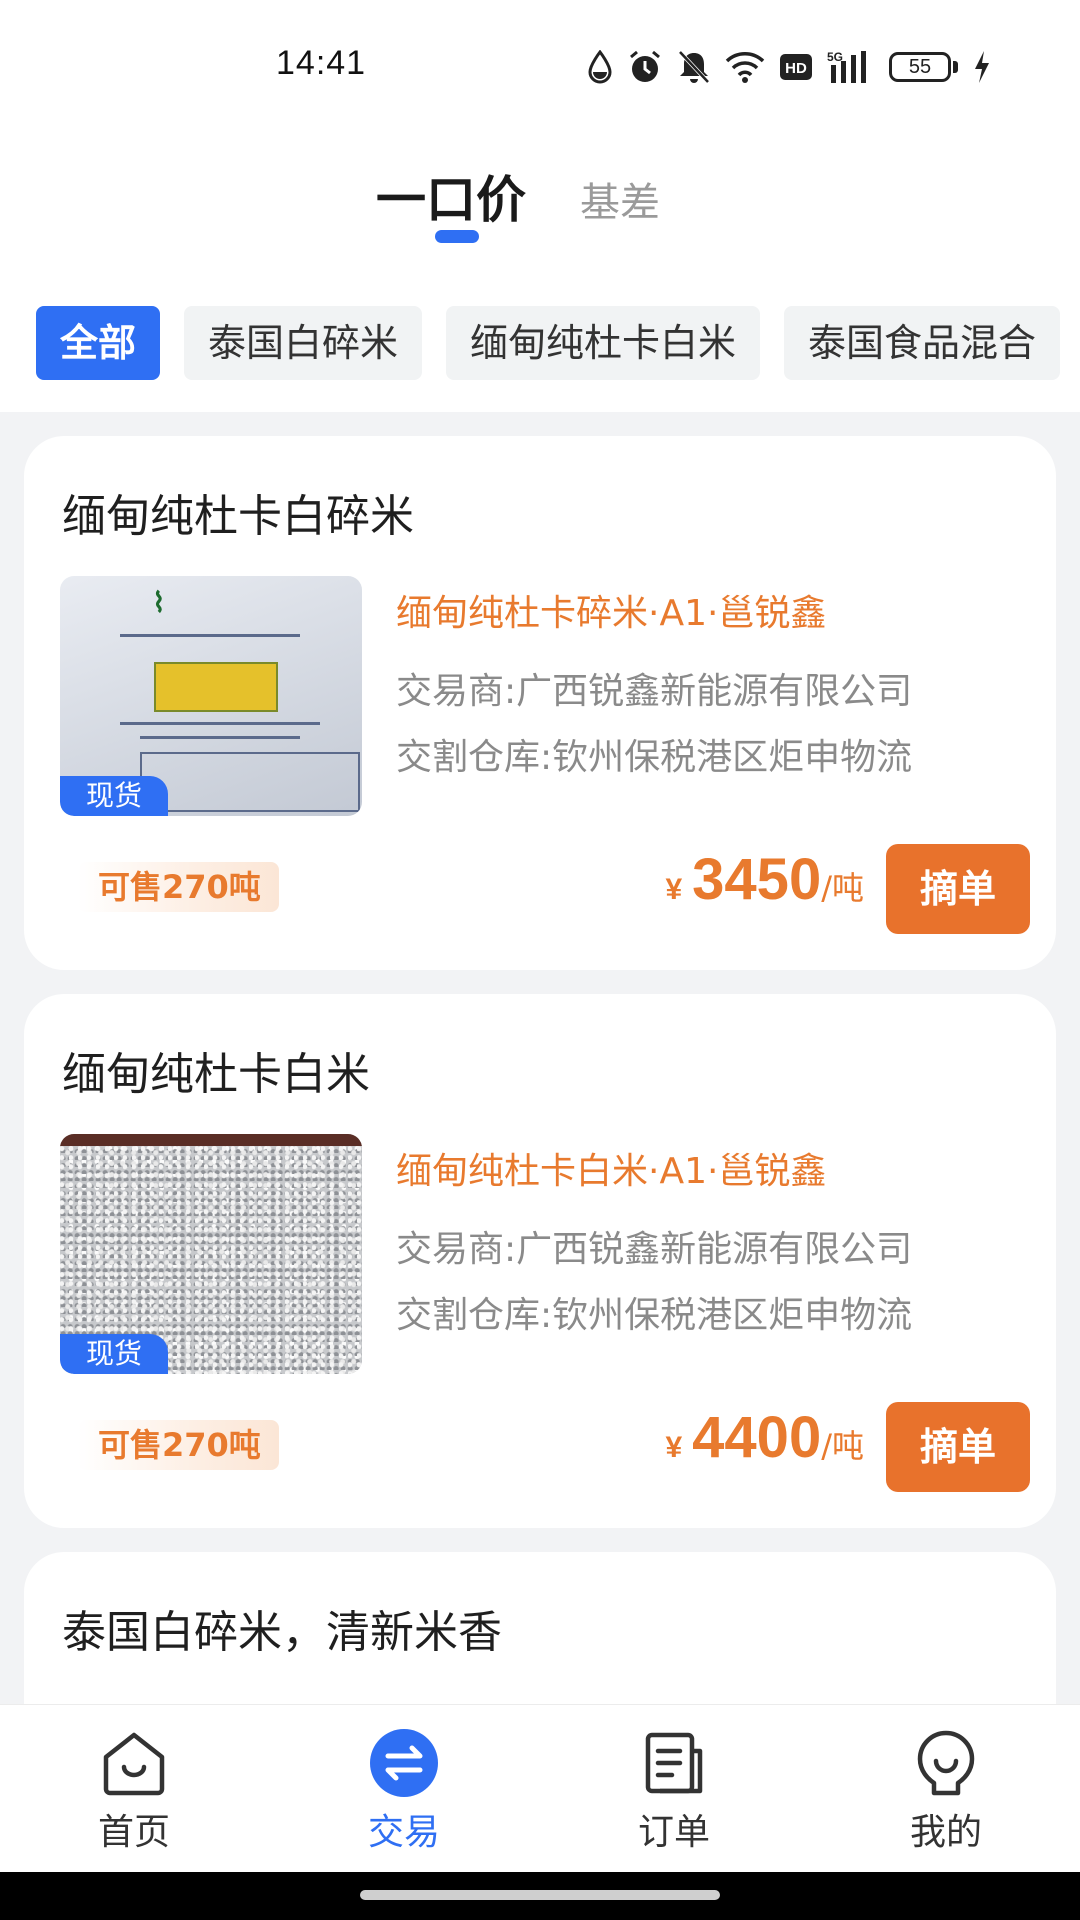 The height and width of the screenshot is (1920, 1080). What do you see at coordinates (835, 57) in the screenshot?
I see `svg-text: 5G` at bounding box center [835, 57].